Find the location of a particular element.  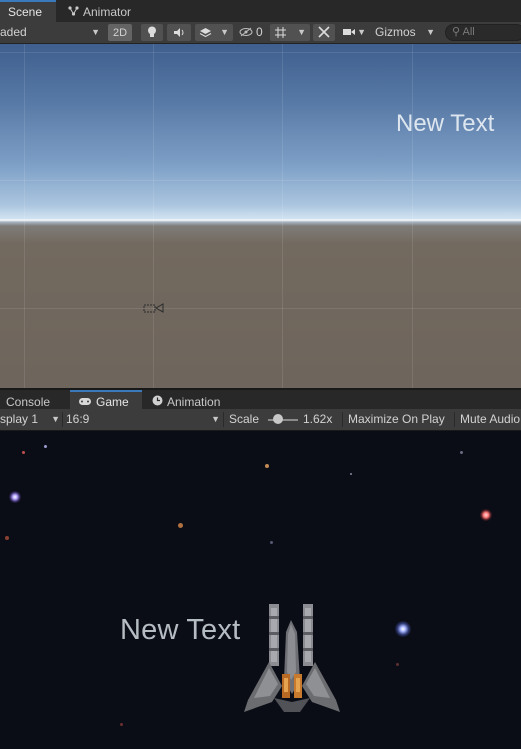

scene-search-input: ⚲ All is located at coordinates (483, 32).